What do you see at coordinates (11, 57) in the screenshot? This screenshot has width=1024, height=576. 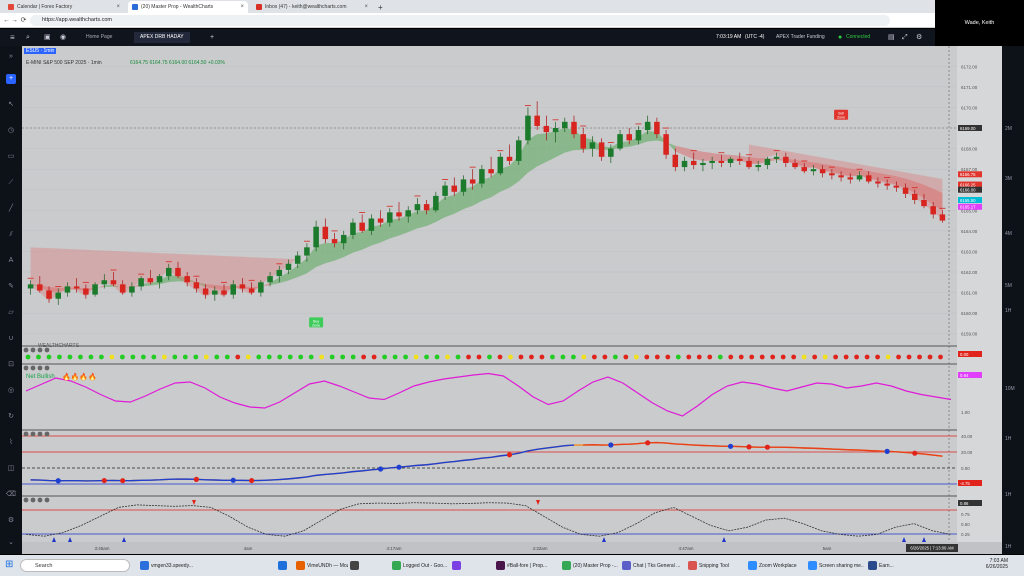 I see `collapse-icon: »` at bounding box center [11, 57].